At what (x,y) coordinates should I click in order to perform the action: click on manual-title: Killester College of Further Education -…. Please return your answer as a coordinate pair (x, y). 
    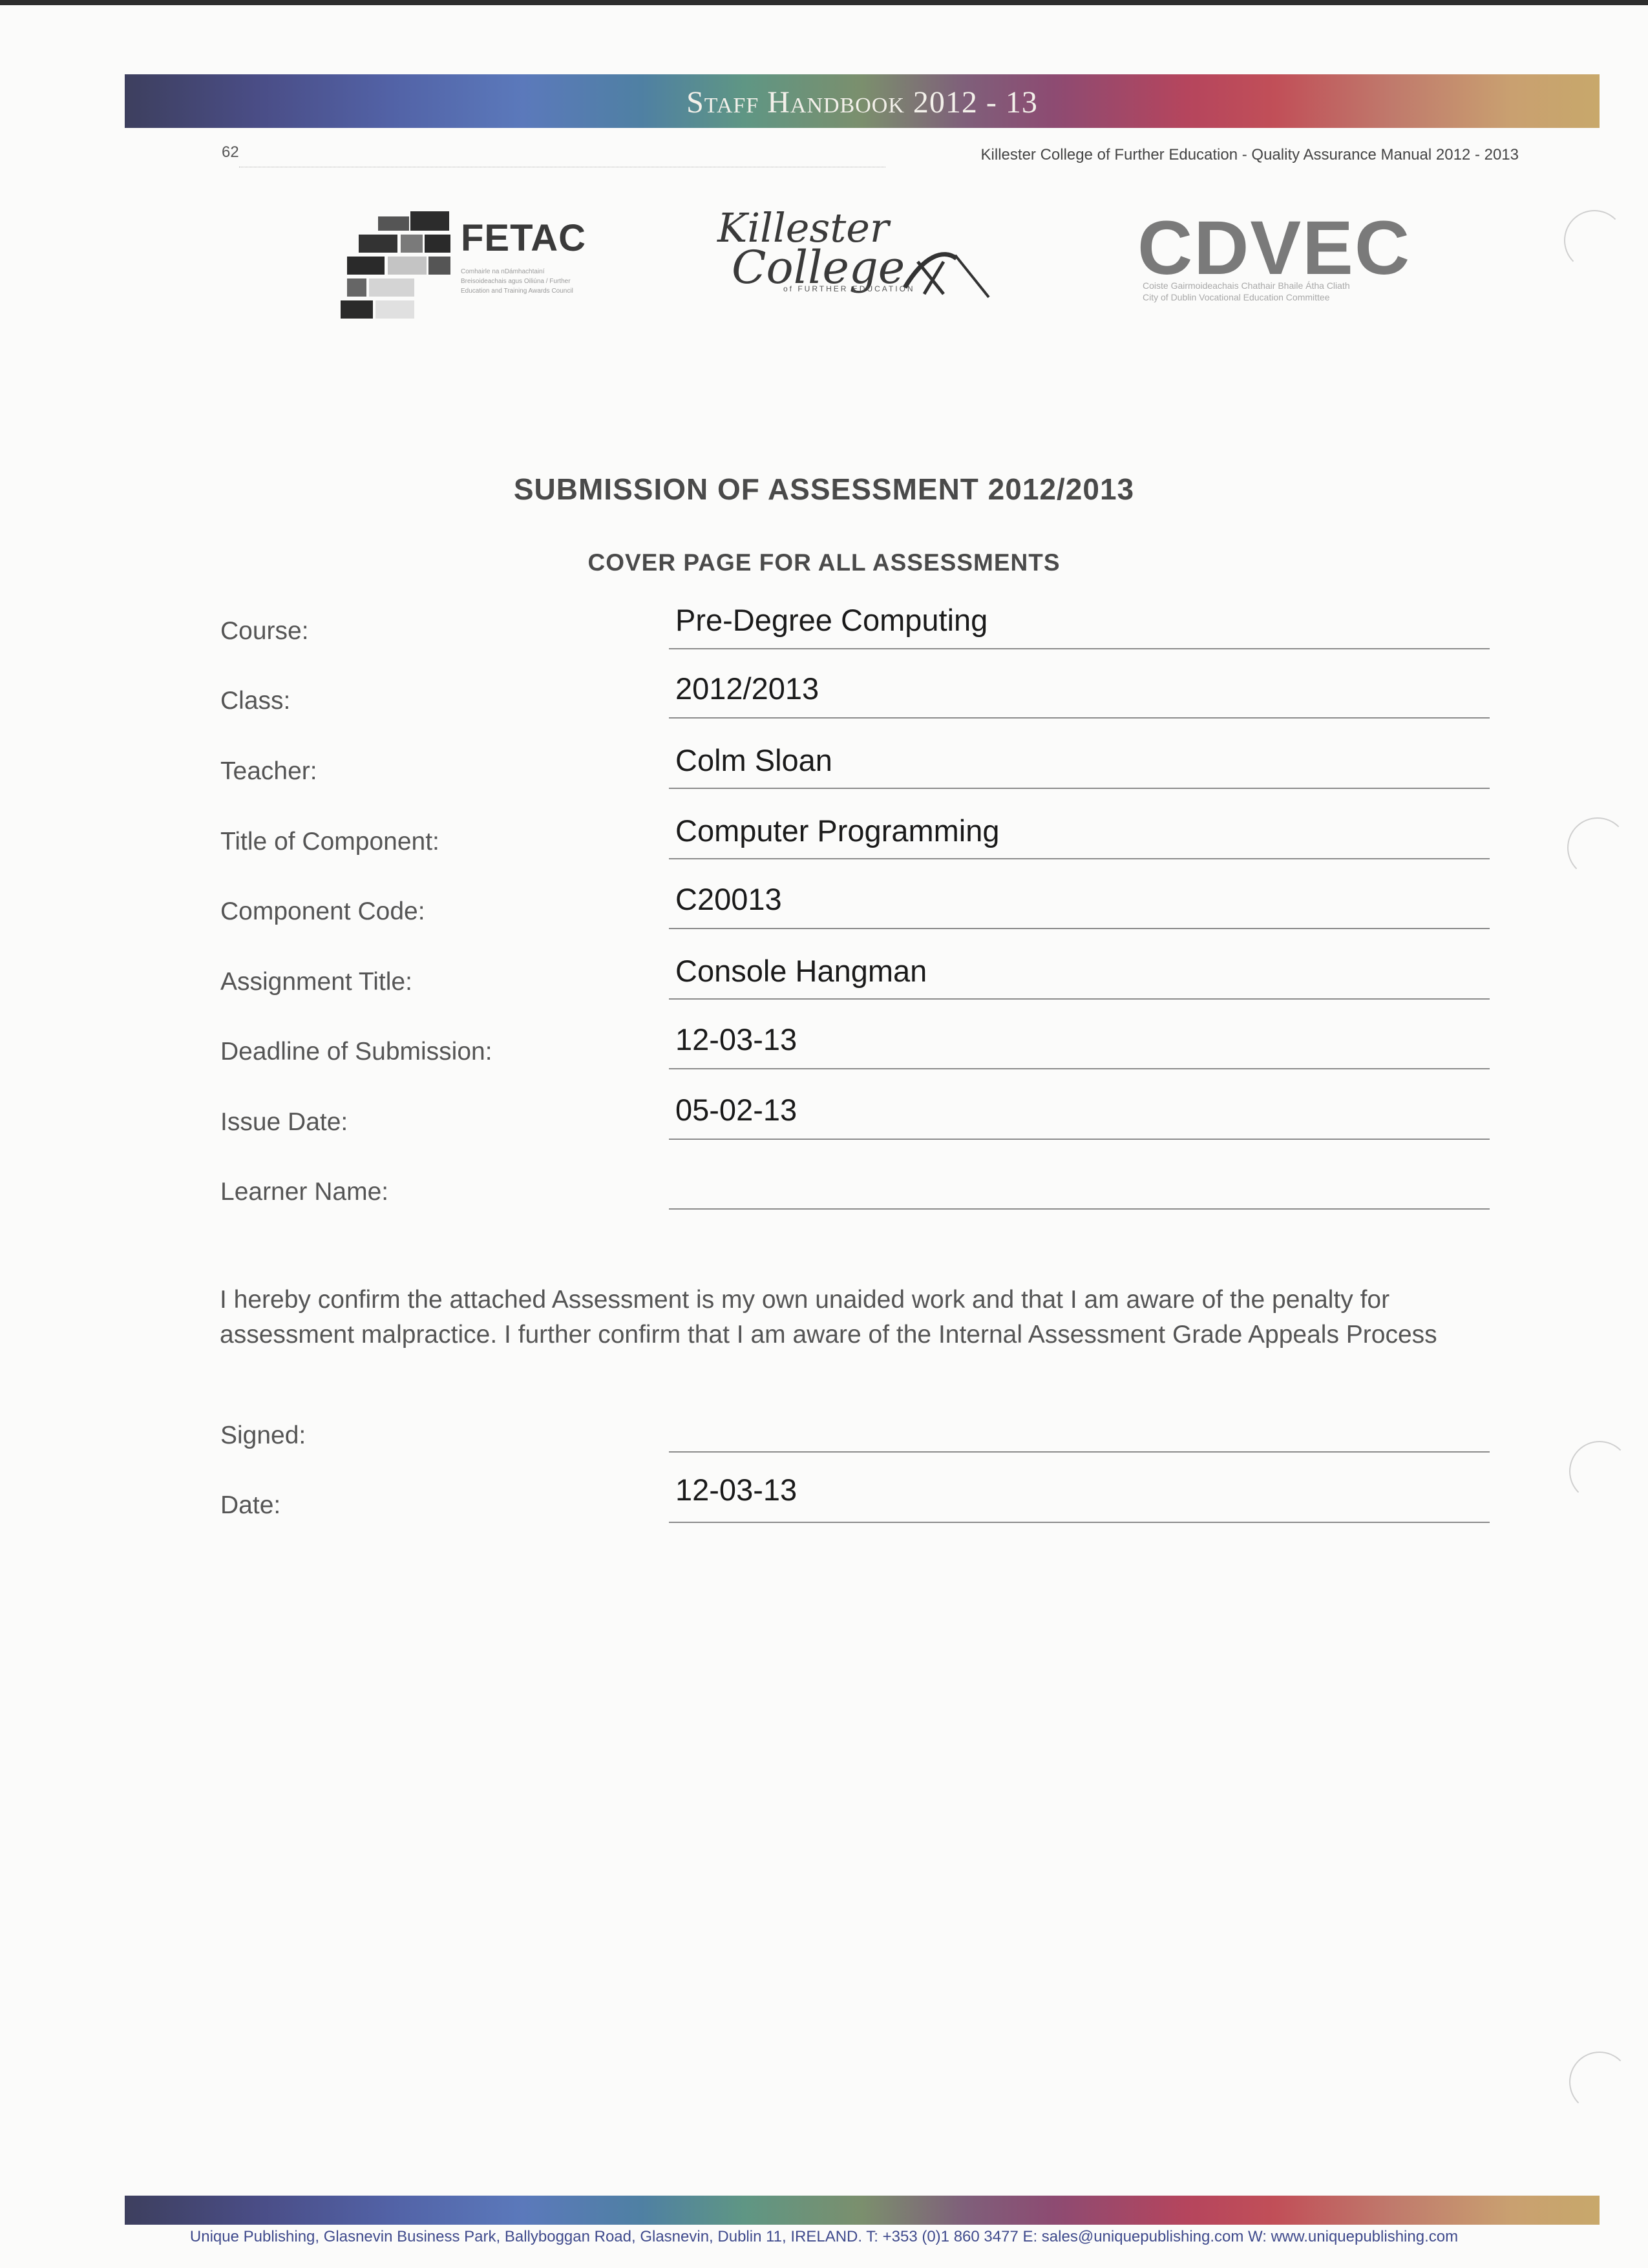
    Looking at the image, I should click on (1249, 154).